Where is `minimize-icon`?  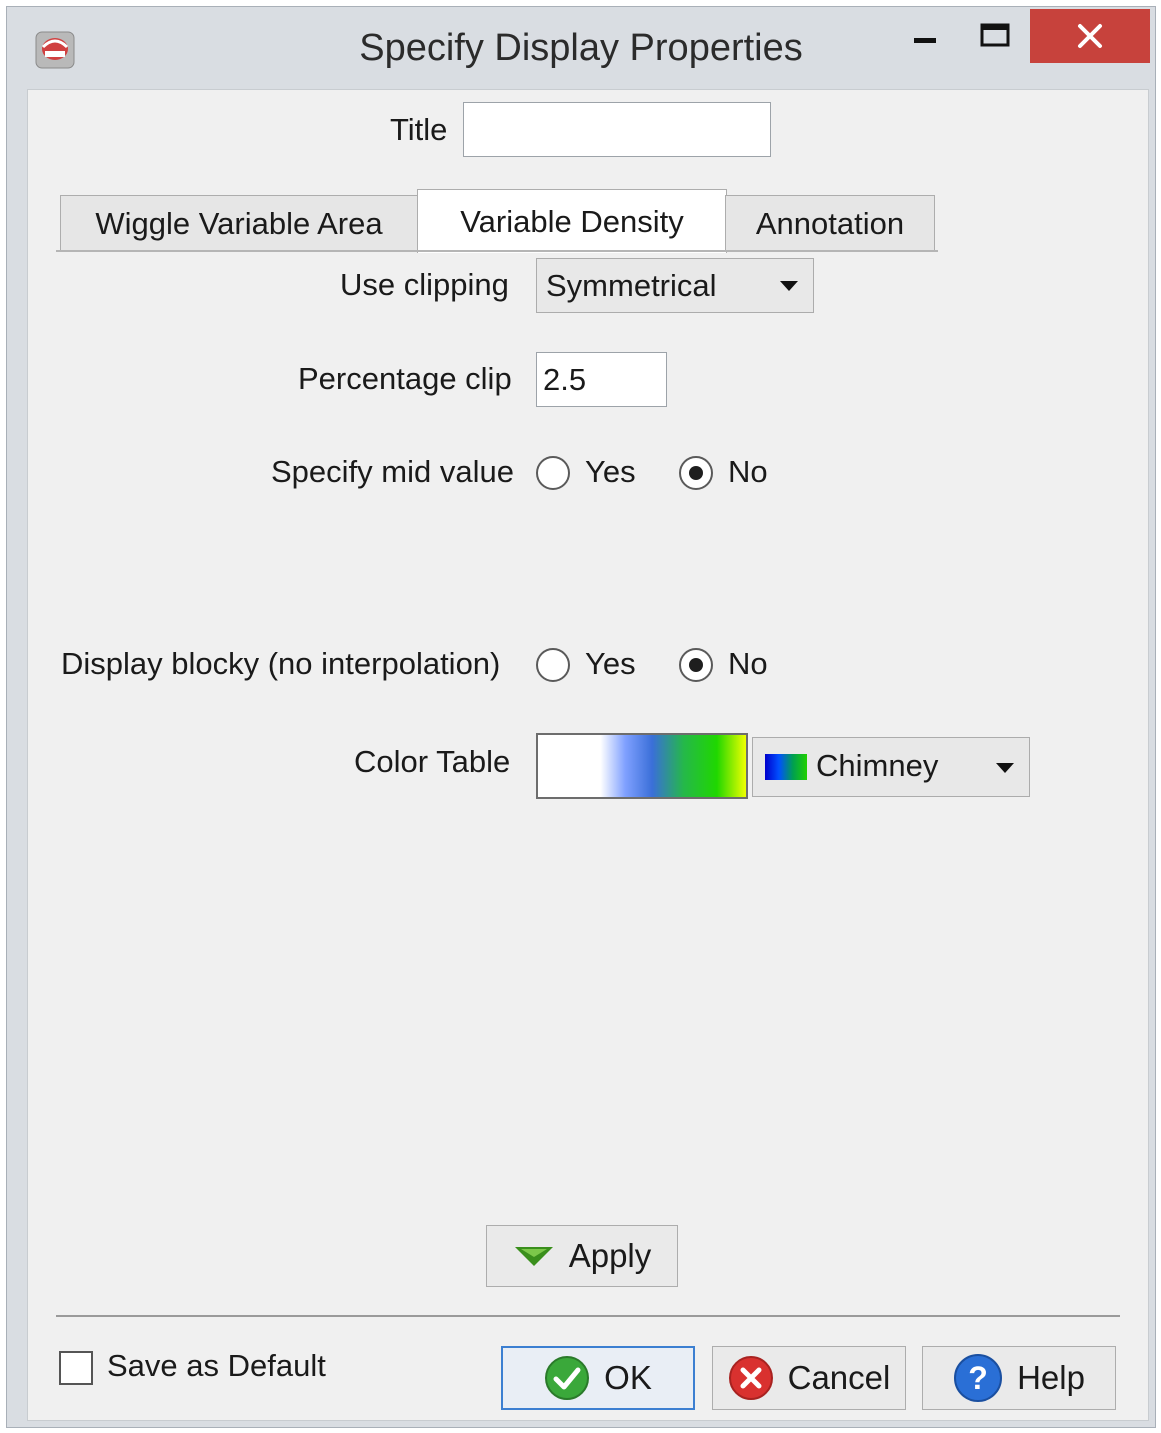
minimize-icon is located at coordinates (925, 40).